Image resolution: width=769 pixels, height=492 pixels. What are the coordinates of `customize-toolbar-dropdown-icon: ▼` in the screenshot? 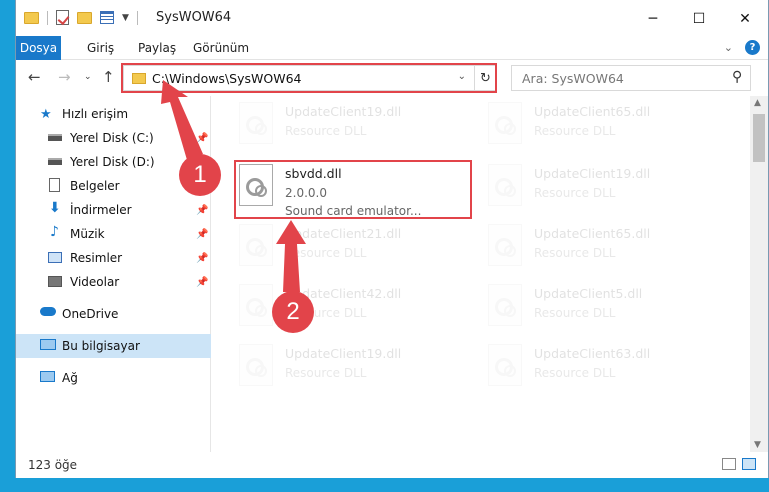 It's located at (125, 18).